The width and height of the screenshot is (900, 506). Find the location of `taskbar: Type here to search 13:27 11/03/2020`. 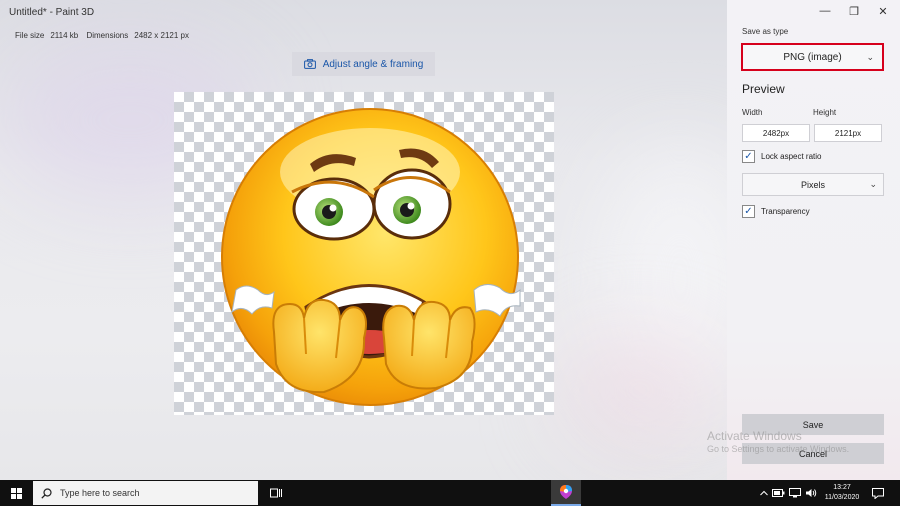

taskbar: Type here to search 13:27 11/03/2020 is located at coordinates (450, 493).